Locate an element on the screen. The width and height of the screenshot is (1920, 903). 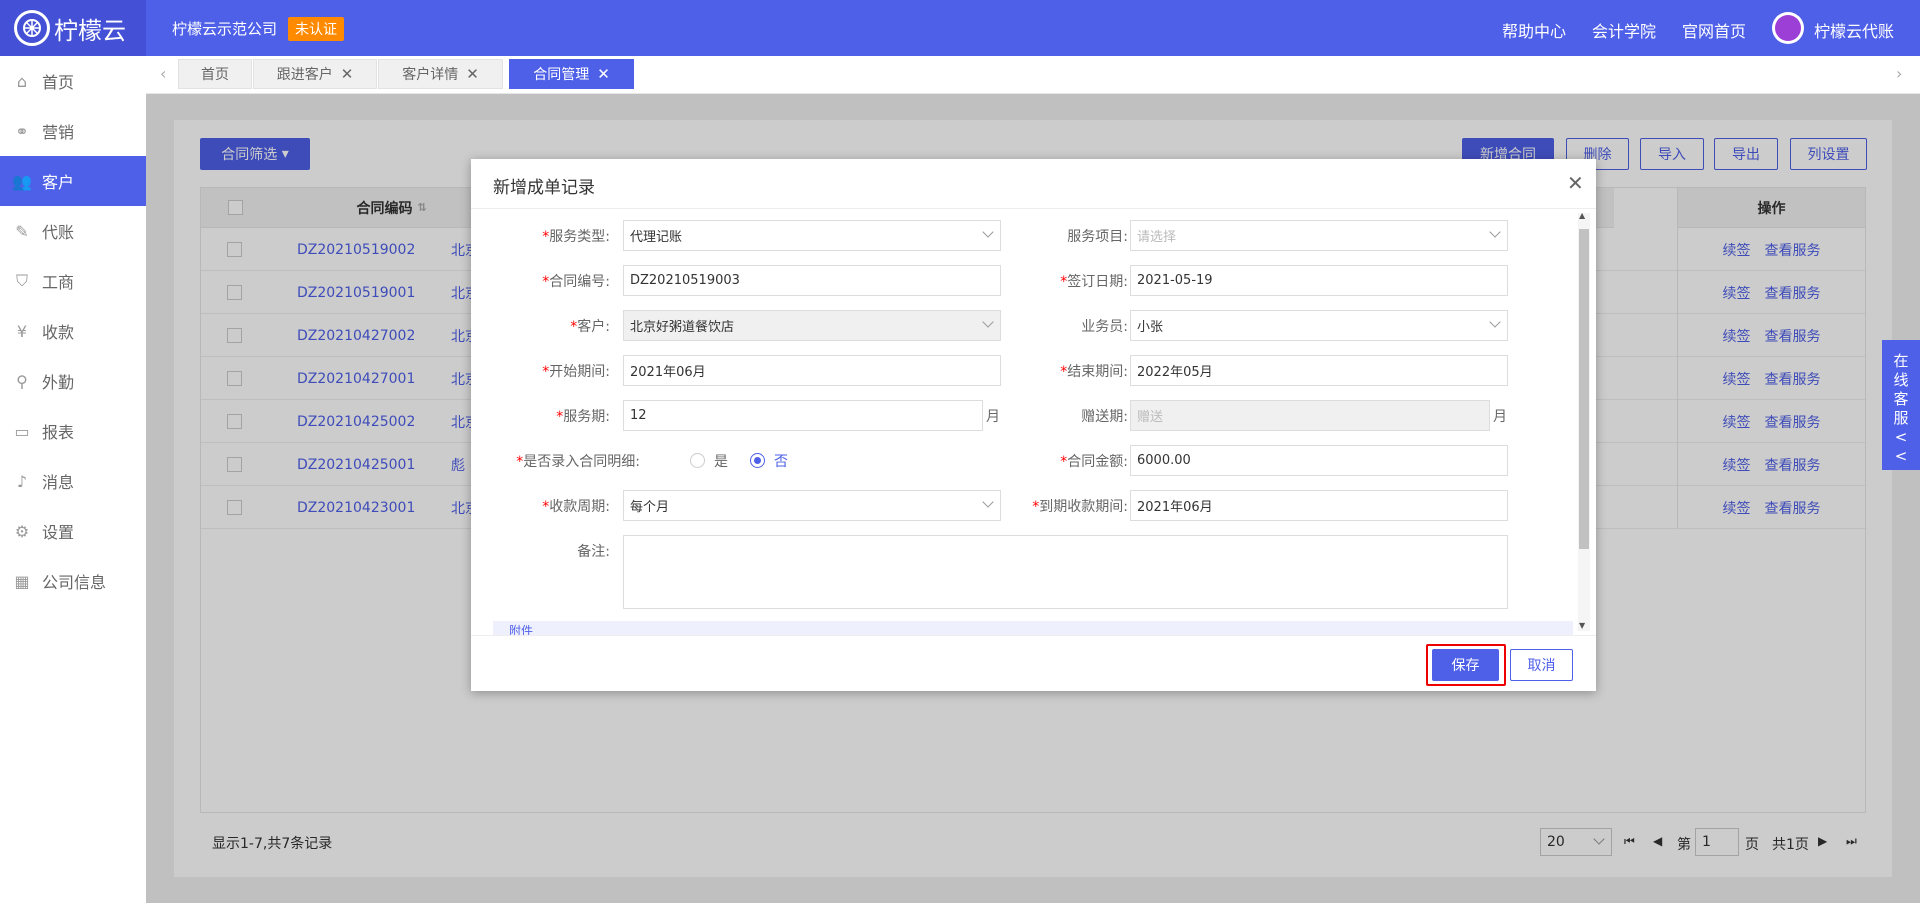
sidebar-item-3: ✎ 代账 is located at coordinates (73, 231).